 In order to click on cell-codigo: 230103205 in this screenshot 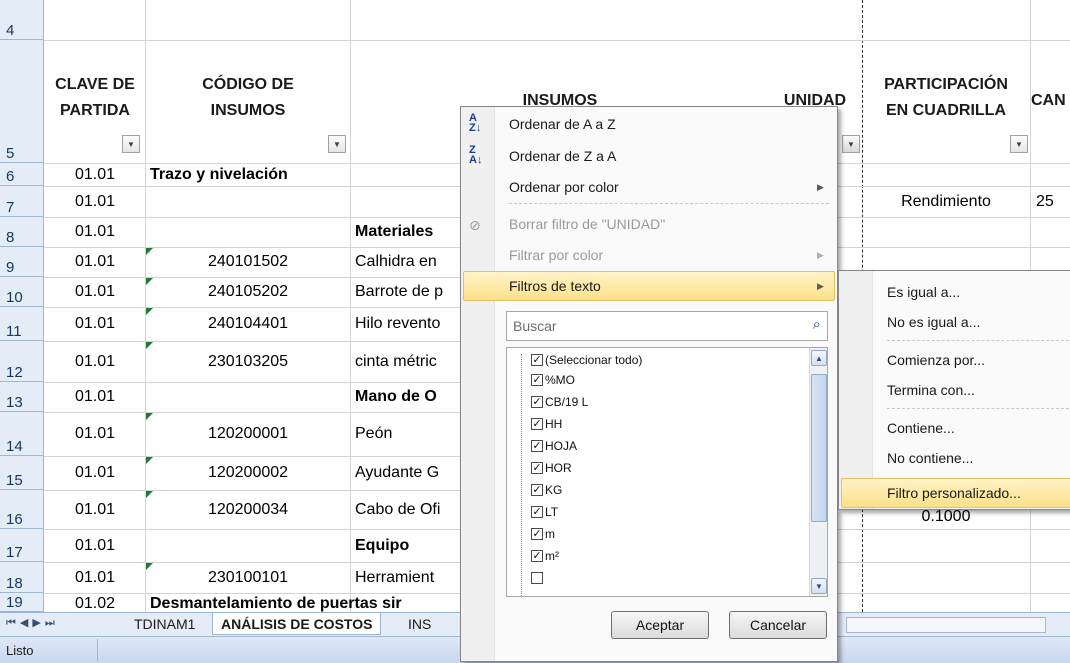, I will do `click(248, 361)`.